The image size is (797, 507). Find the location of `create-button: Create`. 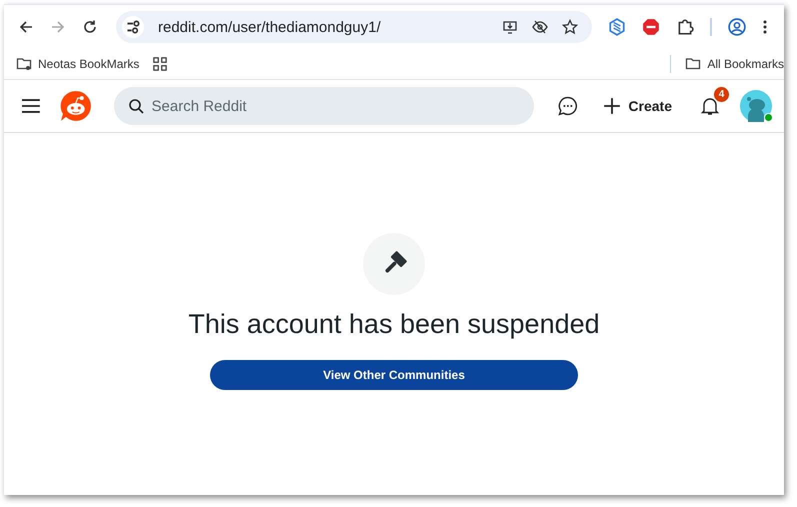

create-button: Create is located at coordinates (637, 106).